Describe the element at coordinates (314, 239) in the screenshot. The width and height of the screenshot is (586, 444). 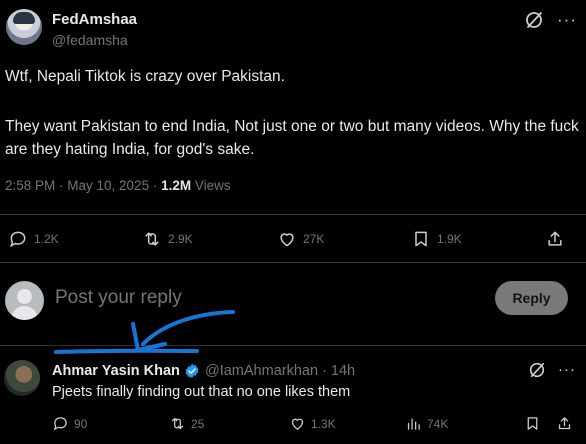
I see `like-count: 27K` at that location.